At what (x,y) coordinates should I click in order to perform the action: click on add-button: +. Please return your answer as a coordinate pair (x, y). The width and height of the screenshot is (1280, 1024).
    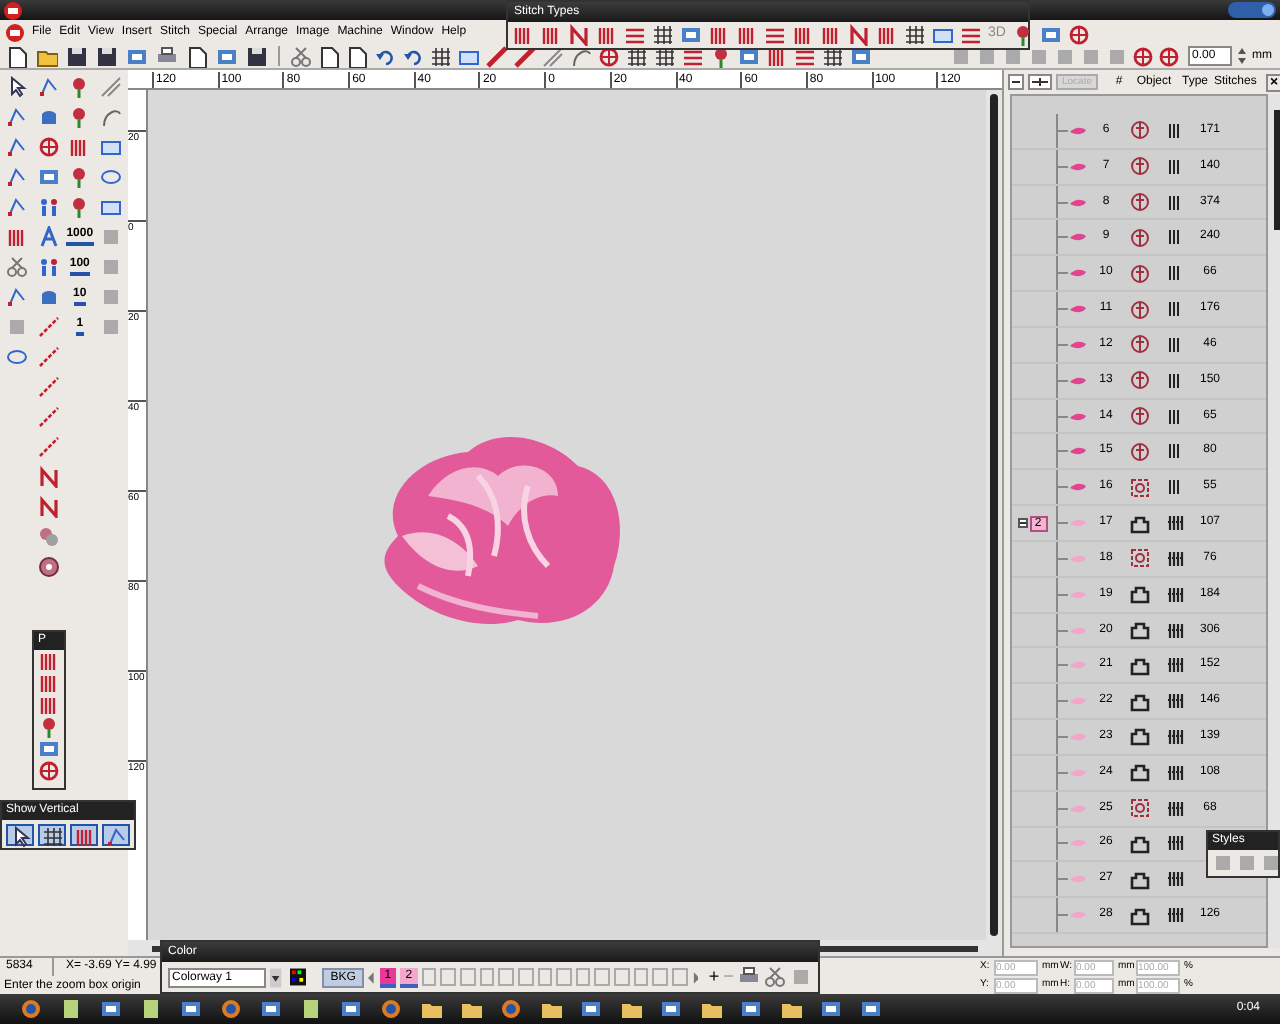
    Looking at the image, I should click on (714, 977).